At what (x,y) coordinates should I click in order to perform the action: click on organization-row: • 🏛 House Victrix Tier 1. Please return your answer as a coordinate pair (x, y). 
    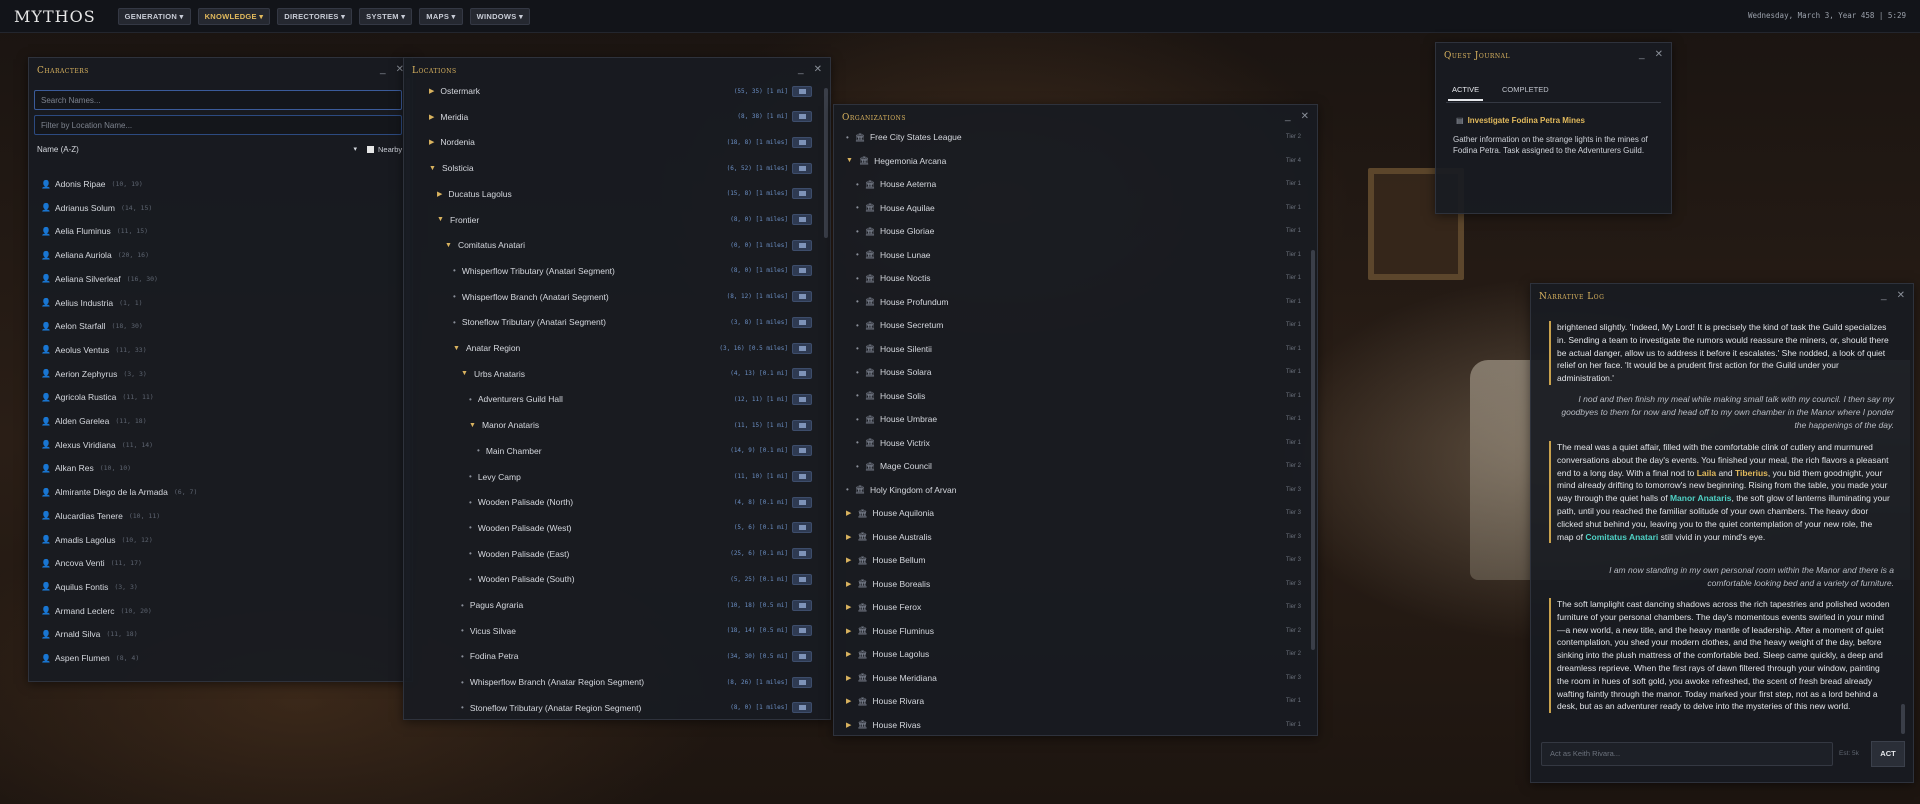
    Looking at the image, I should click on (1075, 443).